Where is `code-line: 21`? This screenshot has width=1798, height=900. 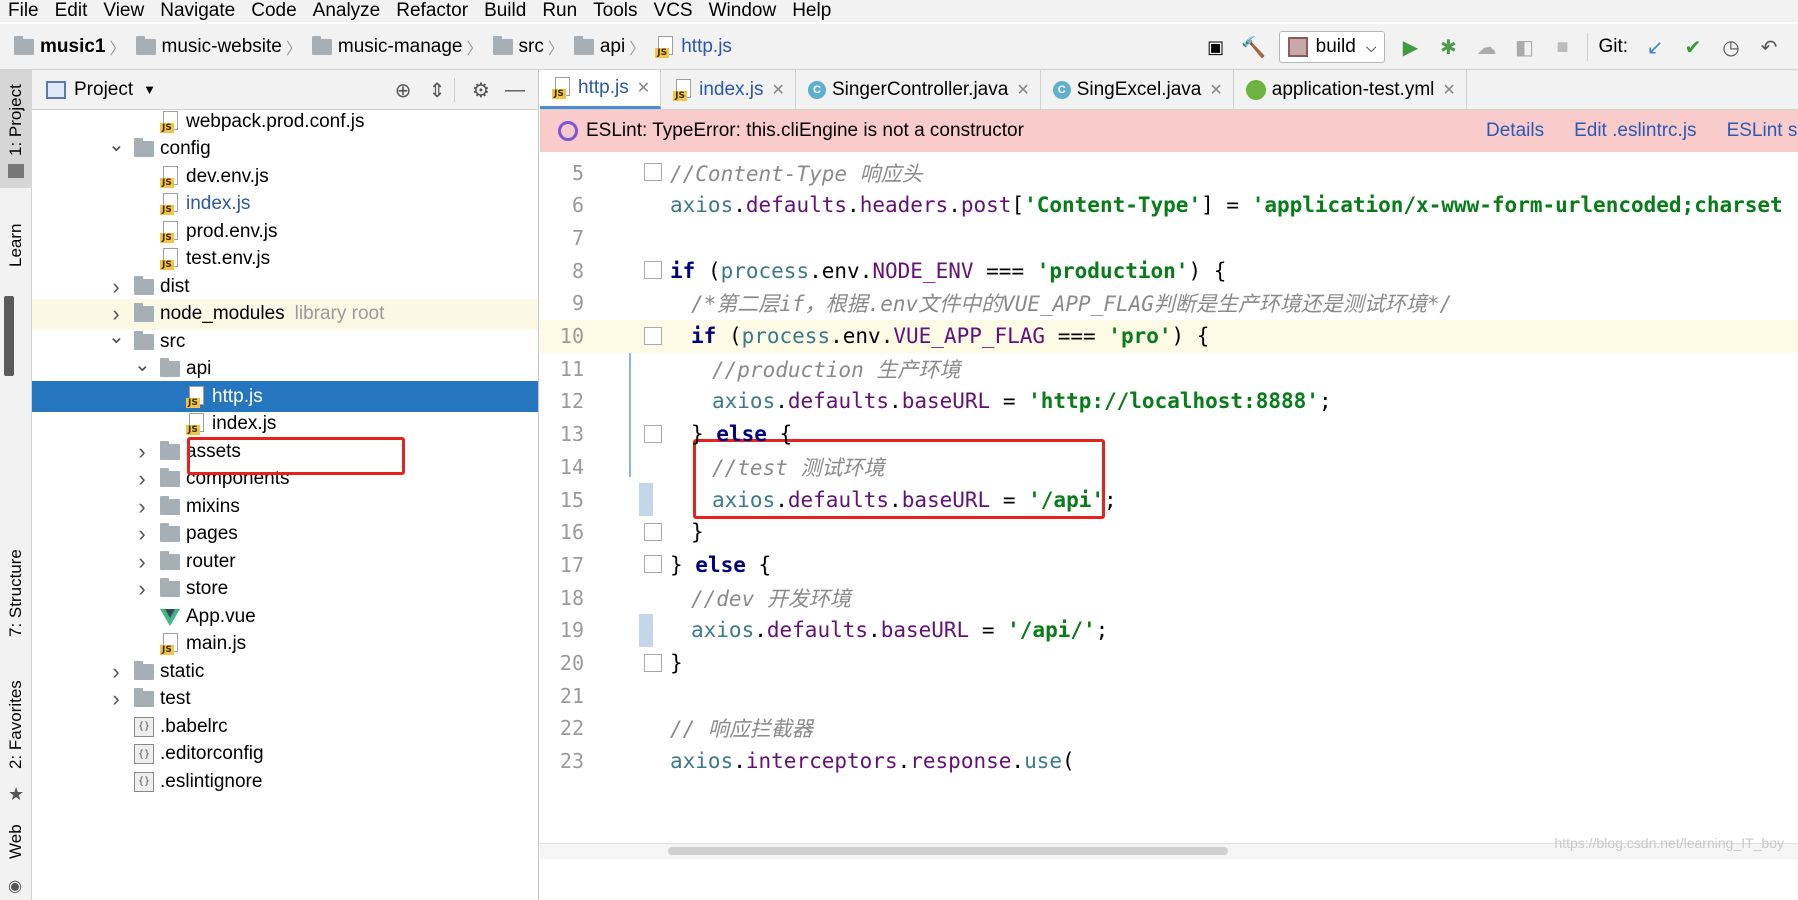 code-line: 21 is located at coordinates (1169, 695).